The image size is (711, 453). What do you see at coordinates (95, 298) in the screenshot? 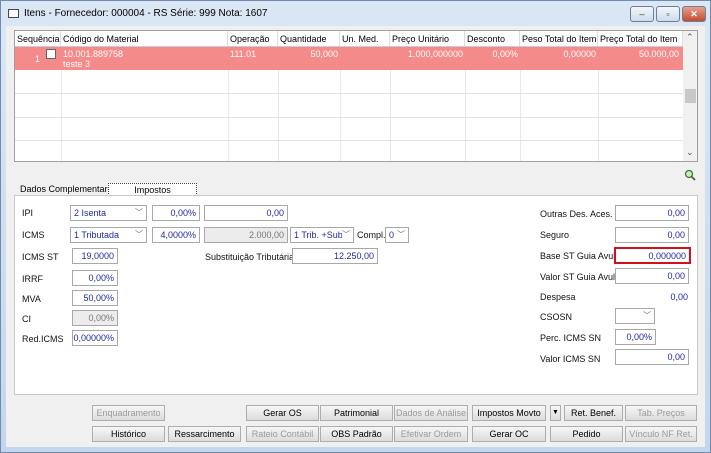
I see `mva-input: 50,00%` at bounding box center [95, 298].